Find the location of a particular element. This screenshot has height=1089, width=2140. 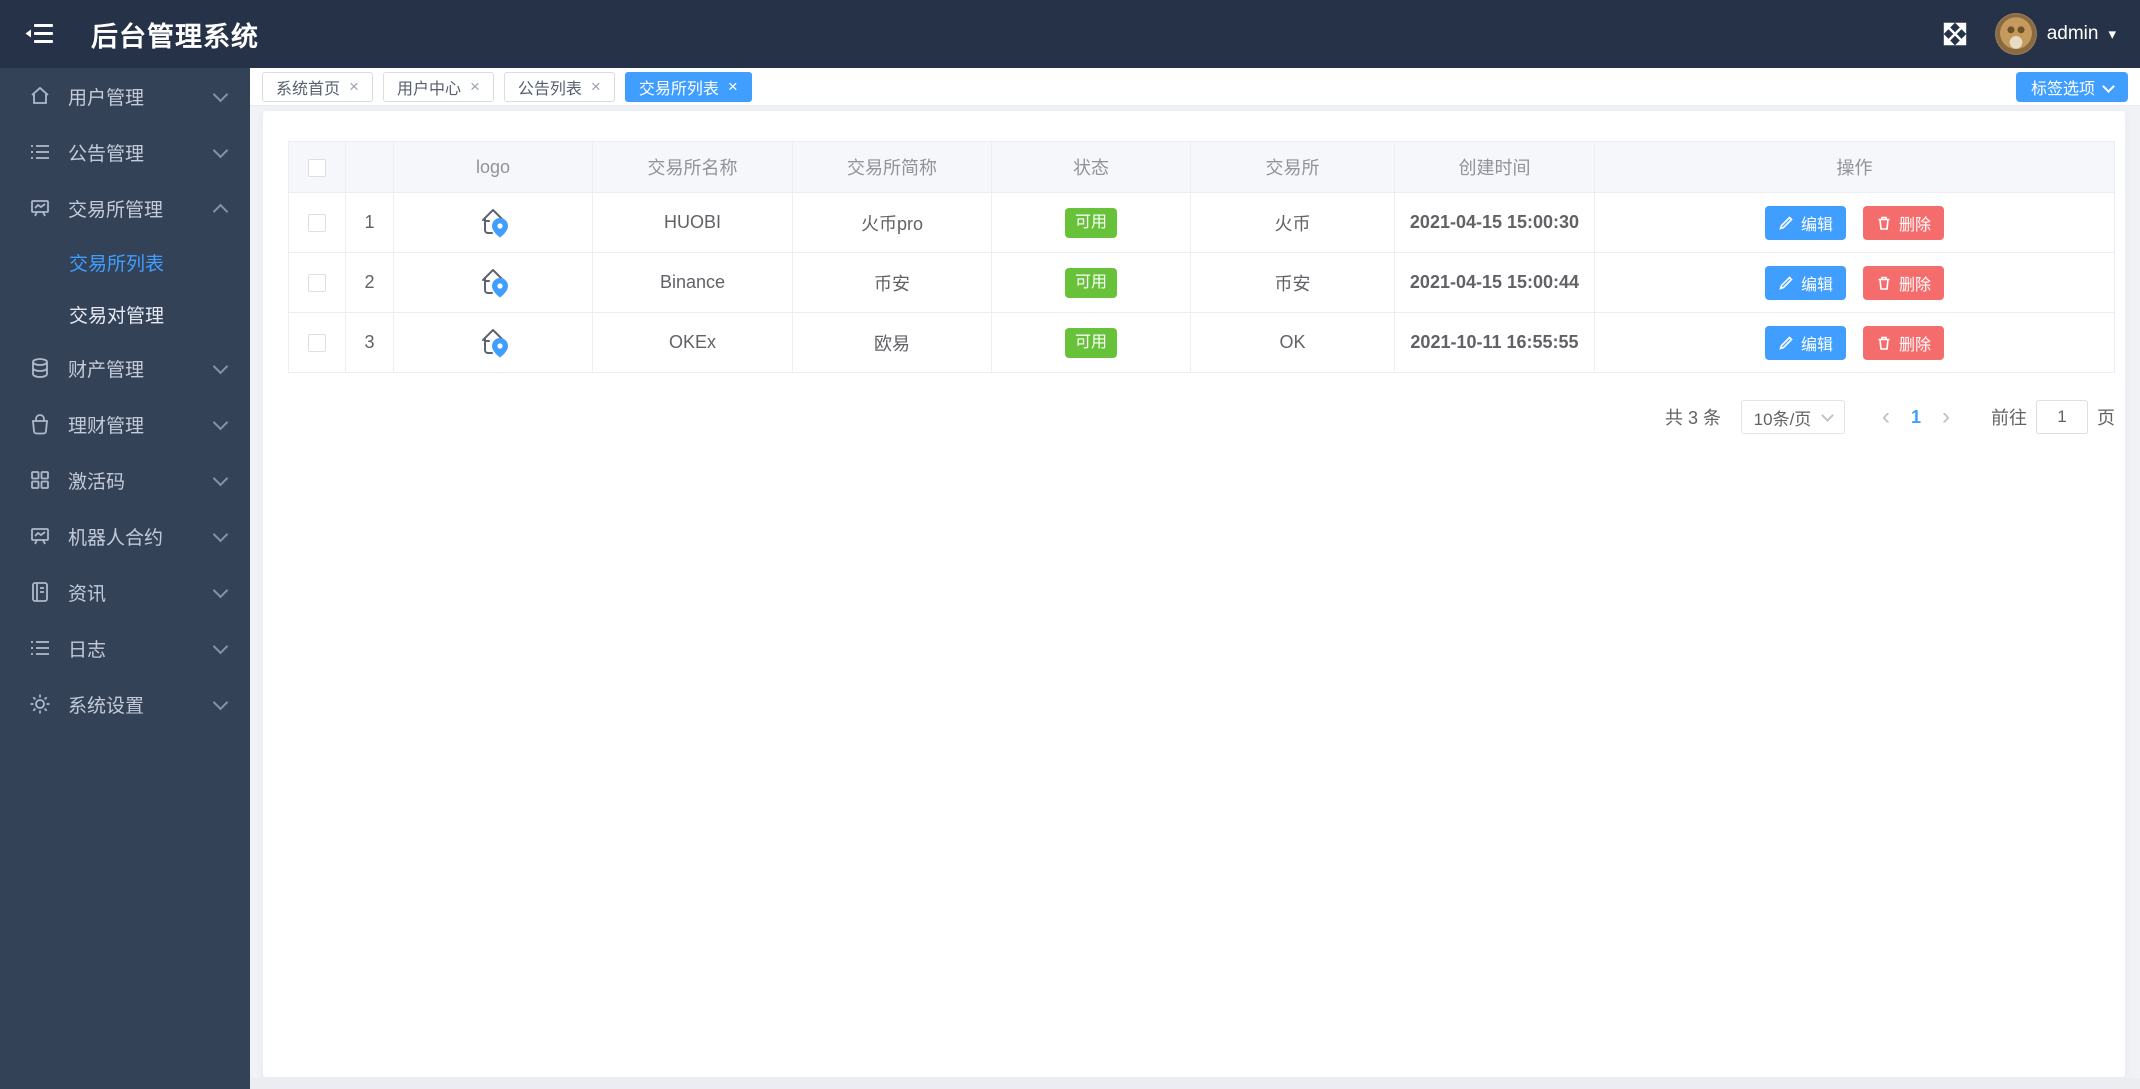

user-menu: admin ▾ is located at coordinates (2055, 34).